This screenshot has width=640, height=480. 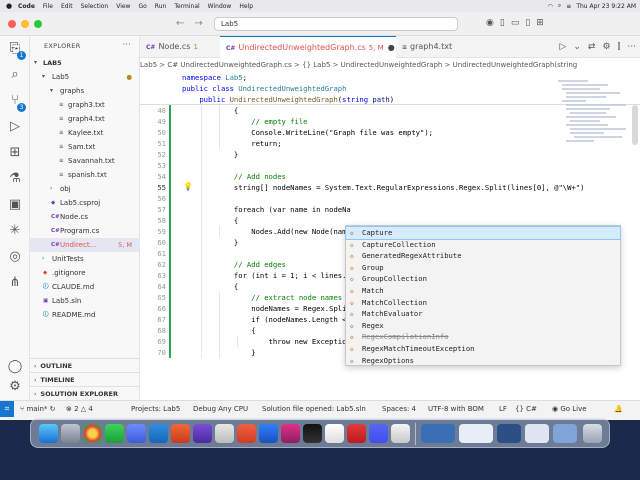 I want to click on split-editor-icon: ⫿, so click(x=619, y=47).